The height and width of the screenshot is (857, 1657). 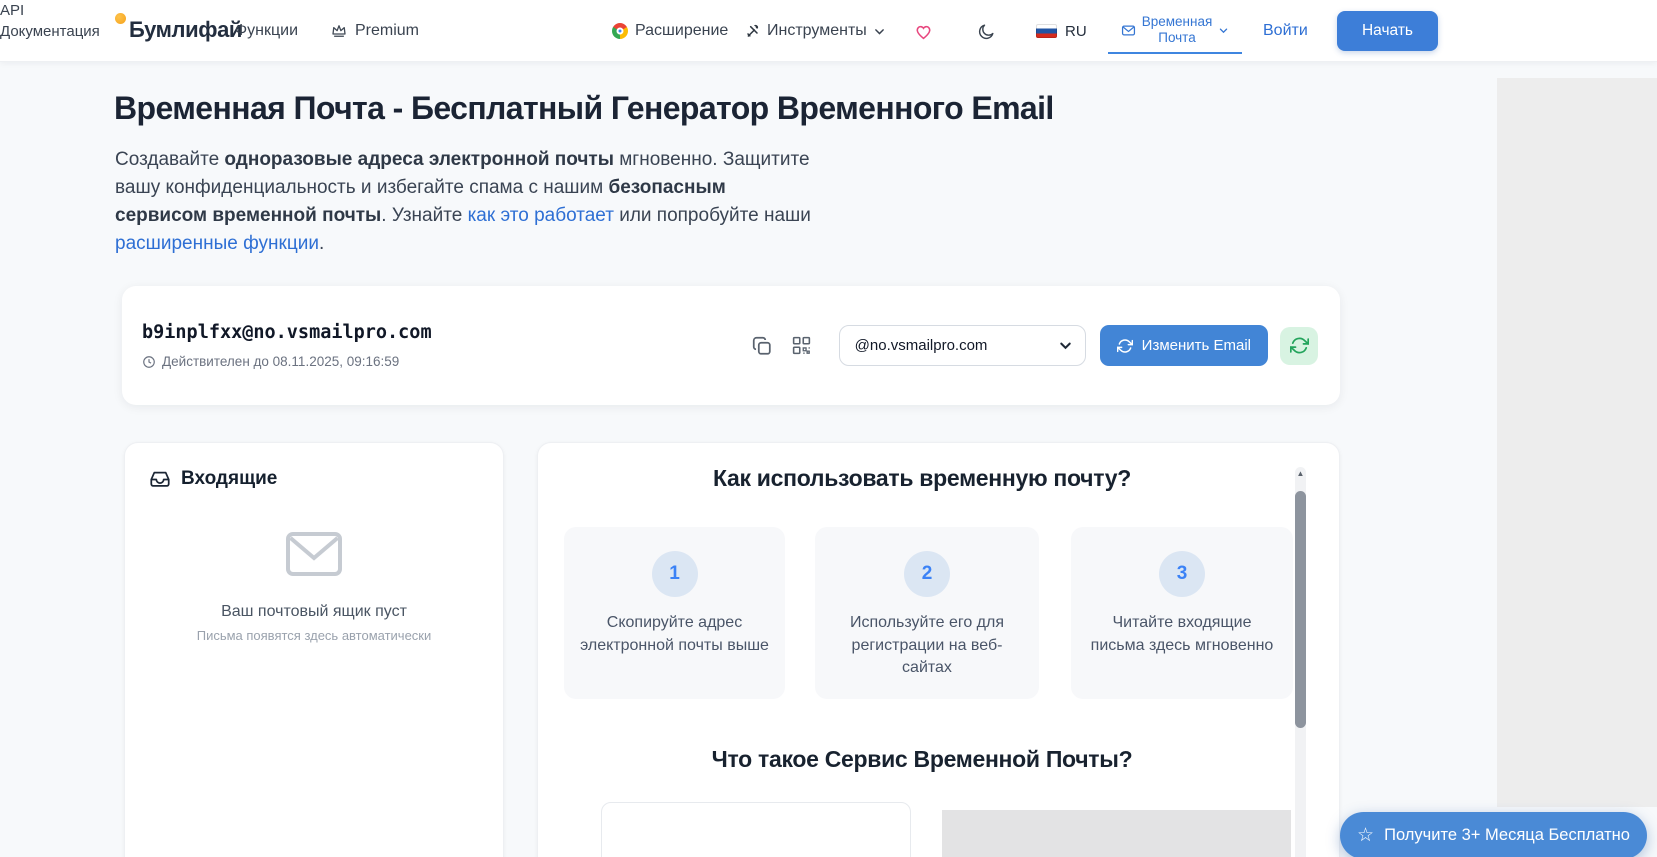 What do you see at coordinates (1177, 21) in the screenshot?
I see `nav-temp-mail-line1: Временная` at bounding box center [1177, 21].